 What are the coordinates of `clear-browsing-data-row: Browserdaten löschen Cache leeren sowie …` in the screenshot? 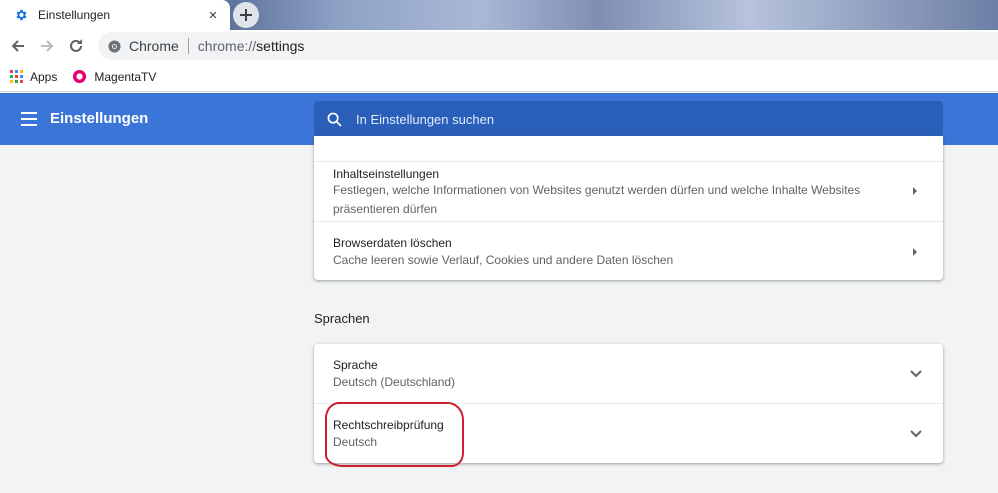 It's located at (628, 250).